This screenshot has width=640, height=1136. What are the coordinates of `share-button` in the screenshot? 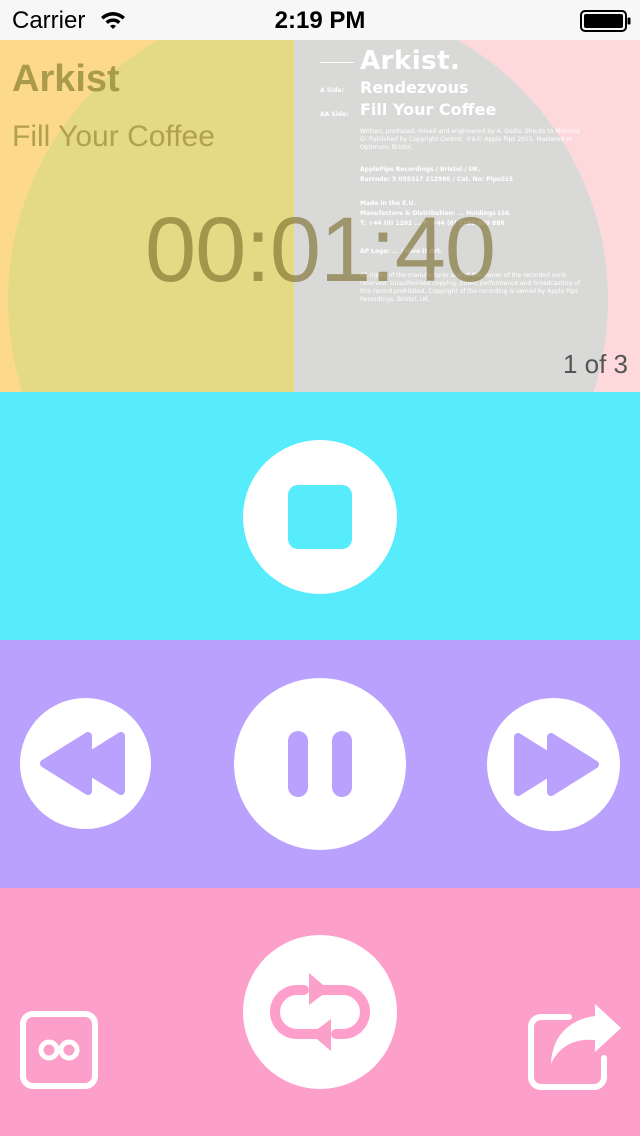 It's located at (575, 1046).